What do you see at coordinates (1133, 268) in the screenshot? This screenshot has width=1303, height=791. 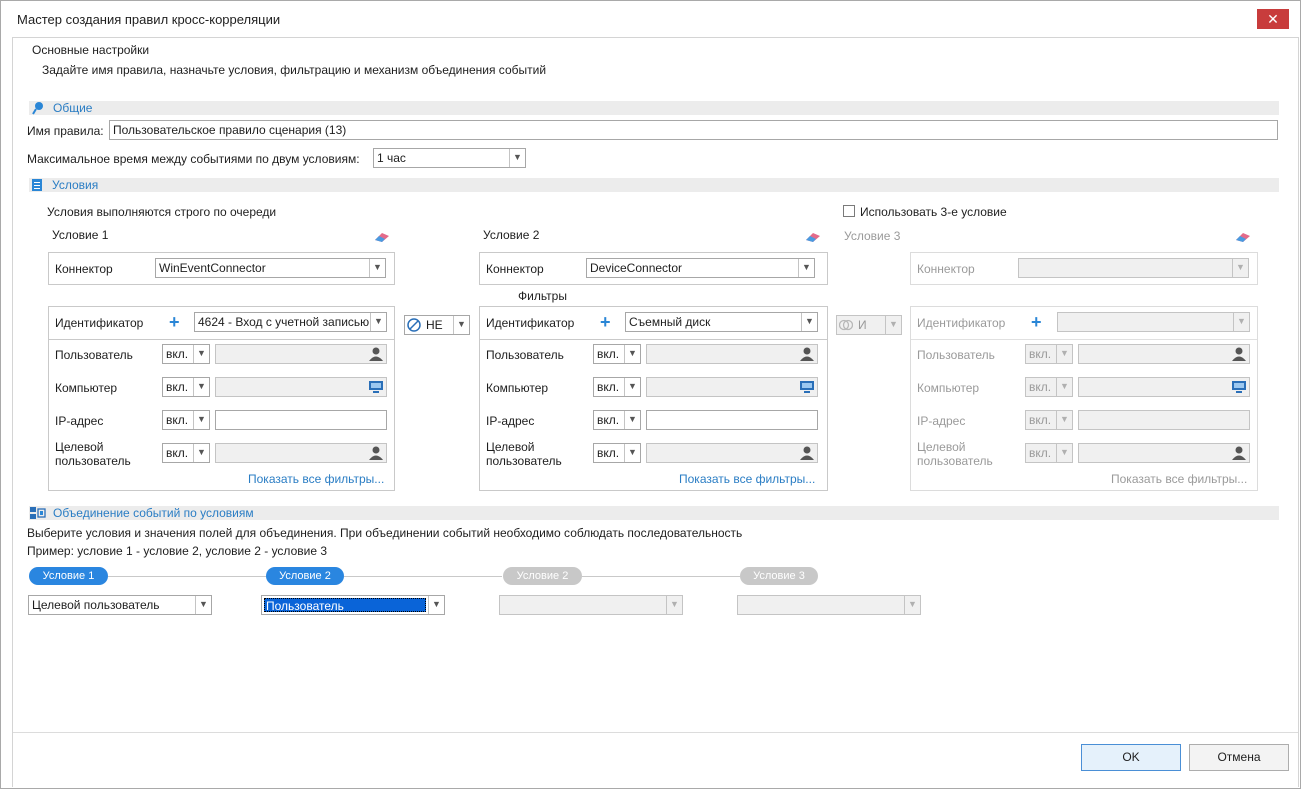 I see `connector-3-select: ▼` at bounding box center [1133, 268].